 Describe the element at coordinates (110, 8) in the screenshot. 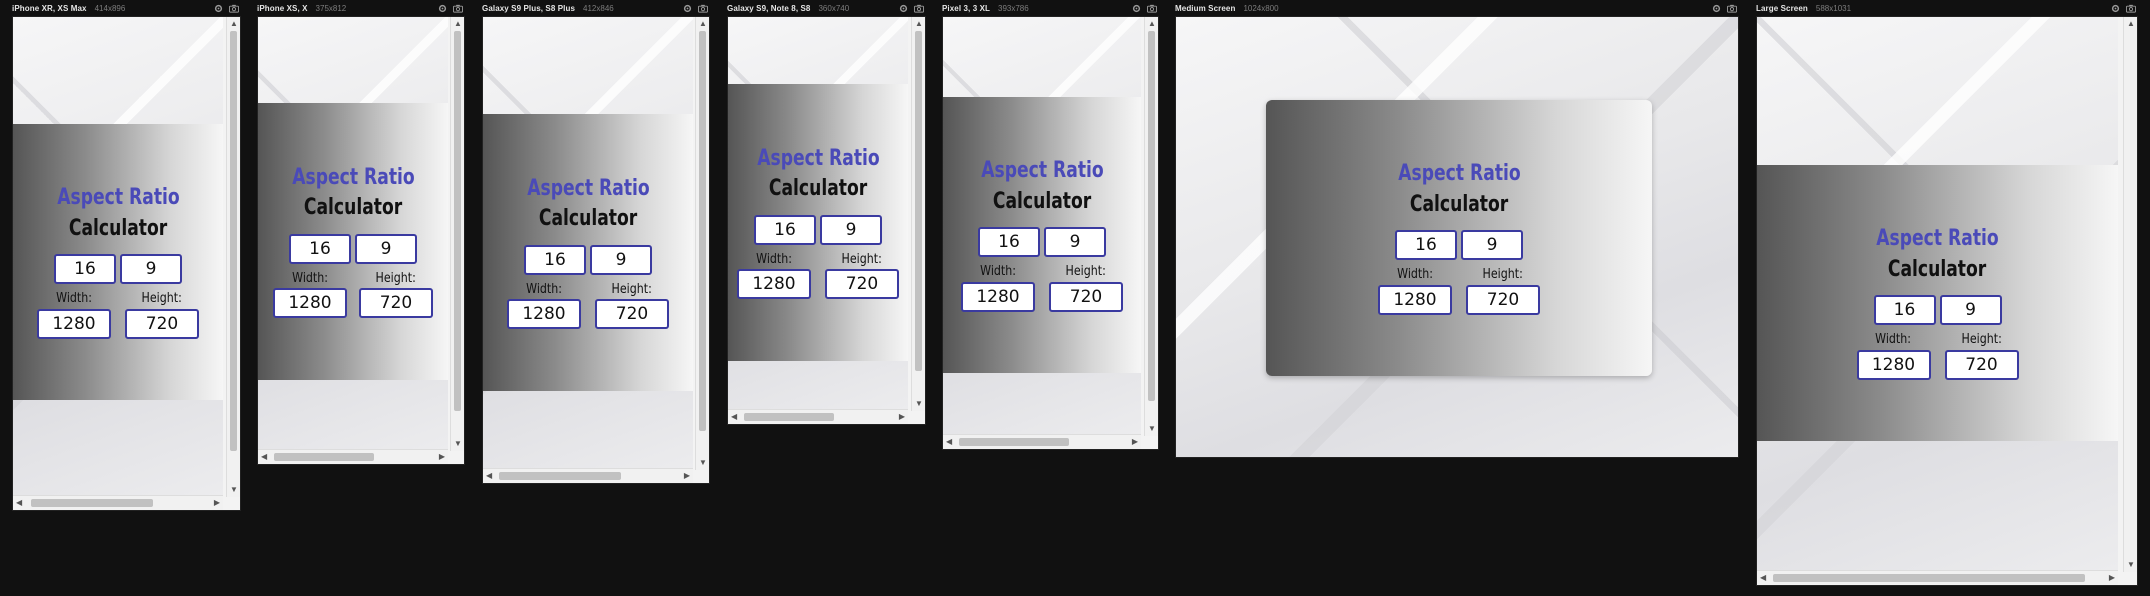

I see `device-size: 414x896` at that location.